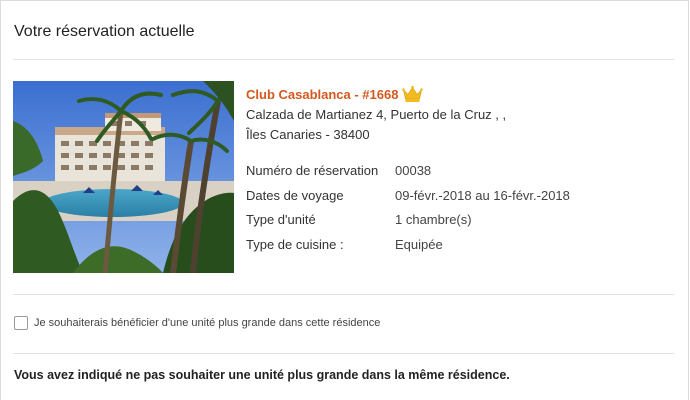 The image size is (690, 400). Describe the element at coordinates (461, 94) in the screenshot. I see `resort-name-row: Club Casablanca - #1668` at that location.